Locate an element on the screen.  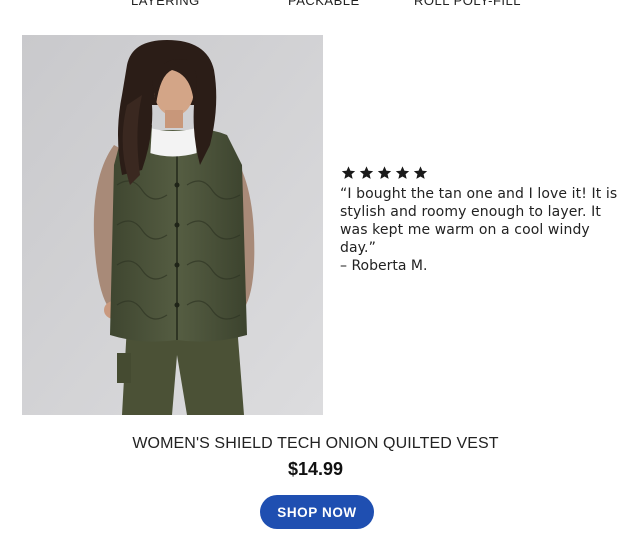
feature-roll-poly-fill: ROLL POLY-FILL is located at coordinates (467, 4).